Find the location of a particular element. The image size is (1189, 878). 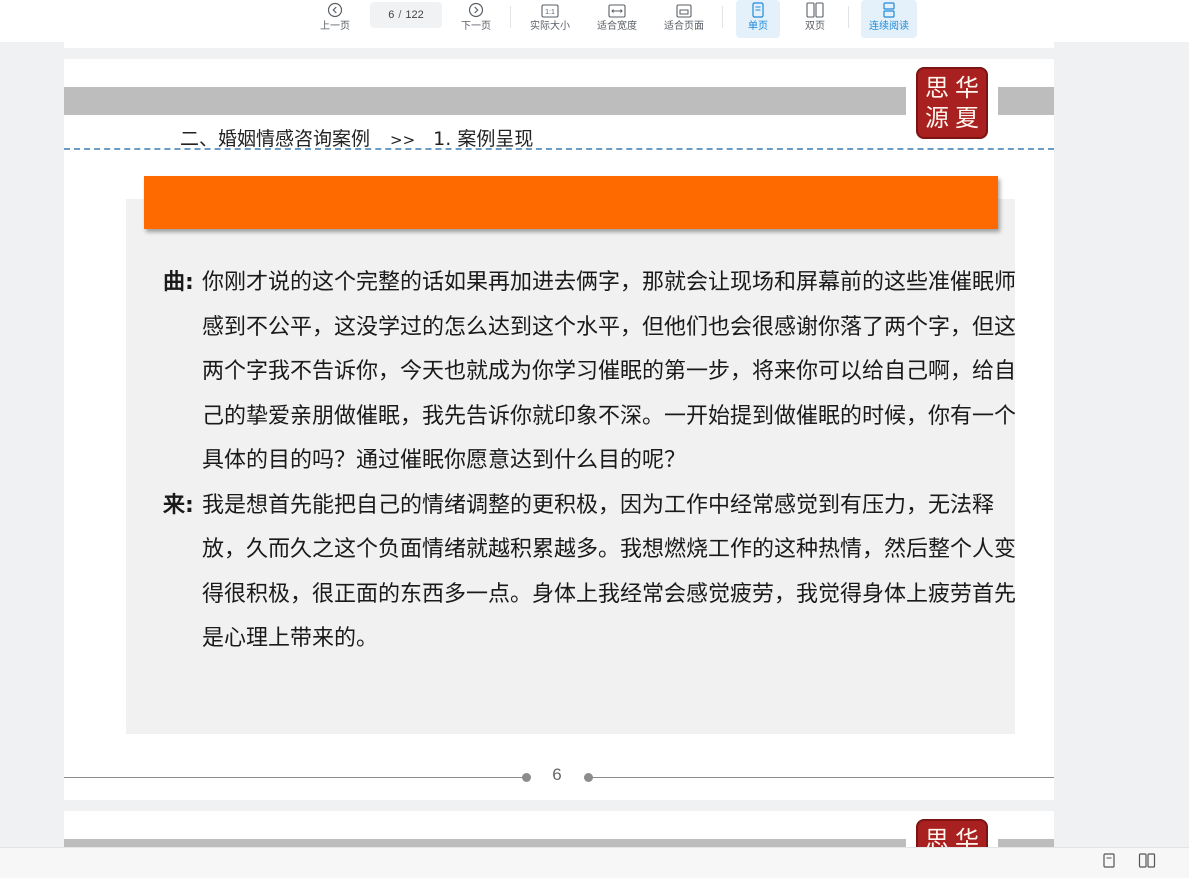

chevron-left-circle-icon is located at coordinates (335, 10).